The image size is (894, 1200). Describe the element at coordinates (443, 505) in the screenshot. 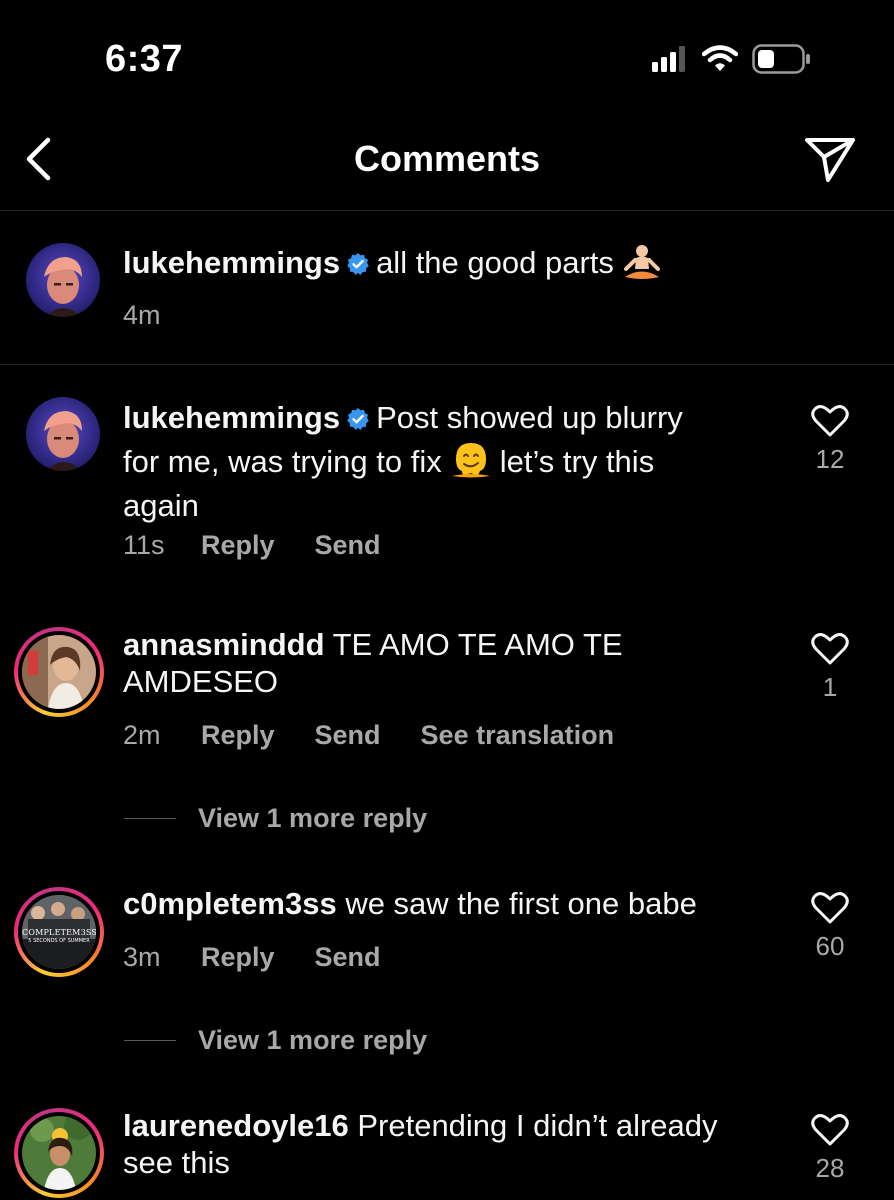

I see `comment-line: again` at that location.